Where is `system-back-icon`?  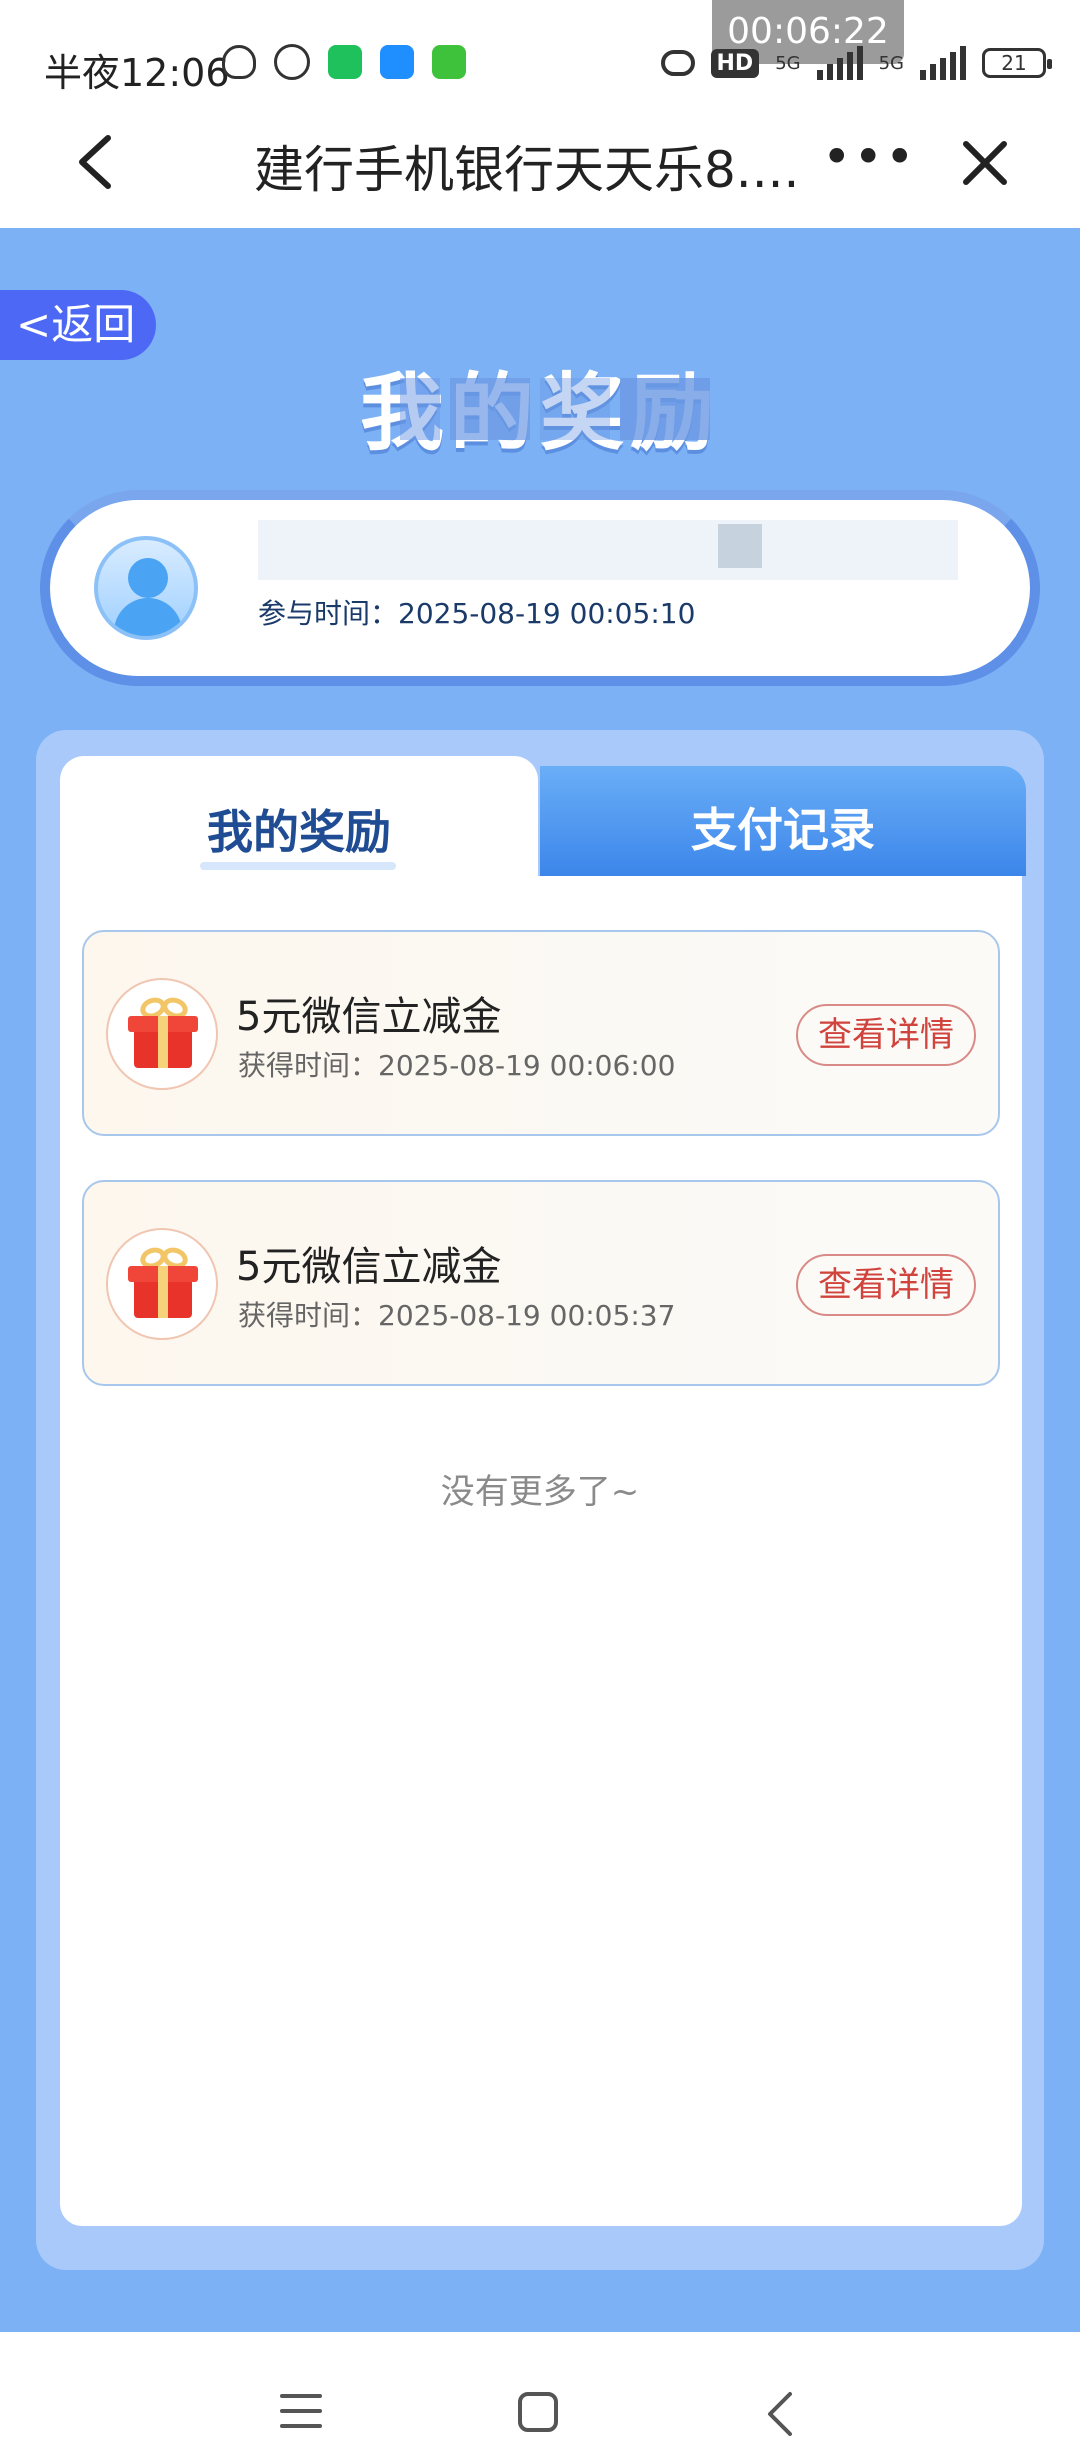
system-back-icon is located at coordinates (780, 2414).